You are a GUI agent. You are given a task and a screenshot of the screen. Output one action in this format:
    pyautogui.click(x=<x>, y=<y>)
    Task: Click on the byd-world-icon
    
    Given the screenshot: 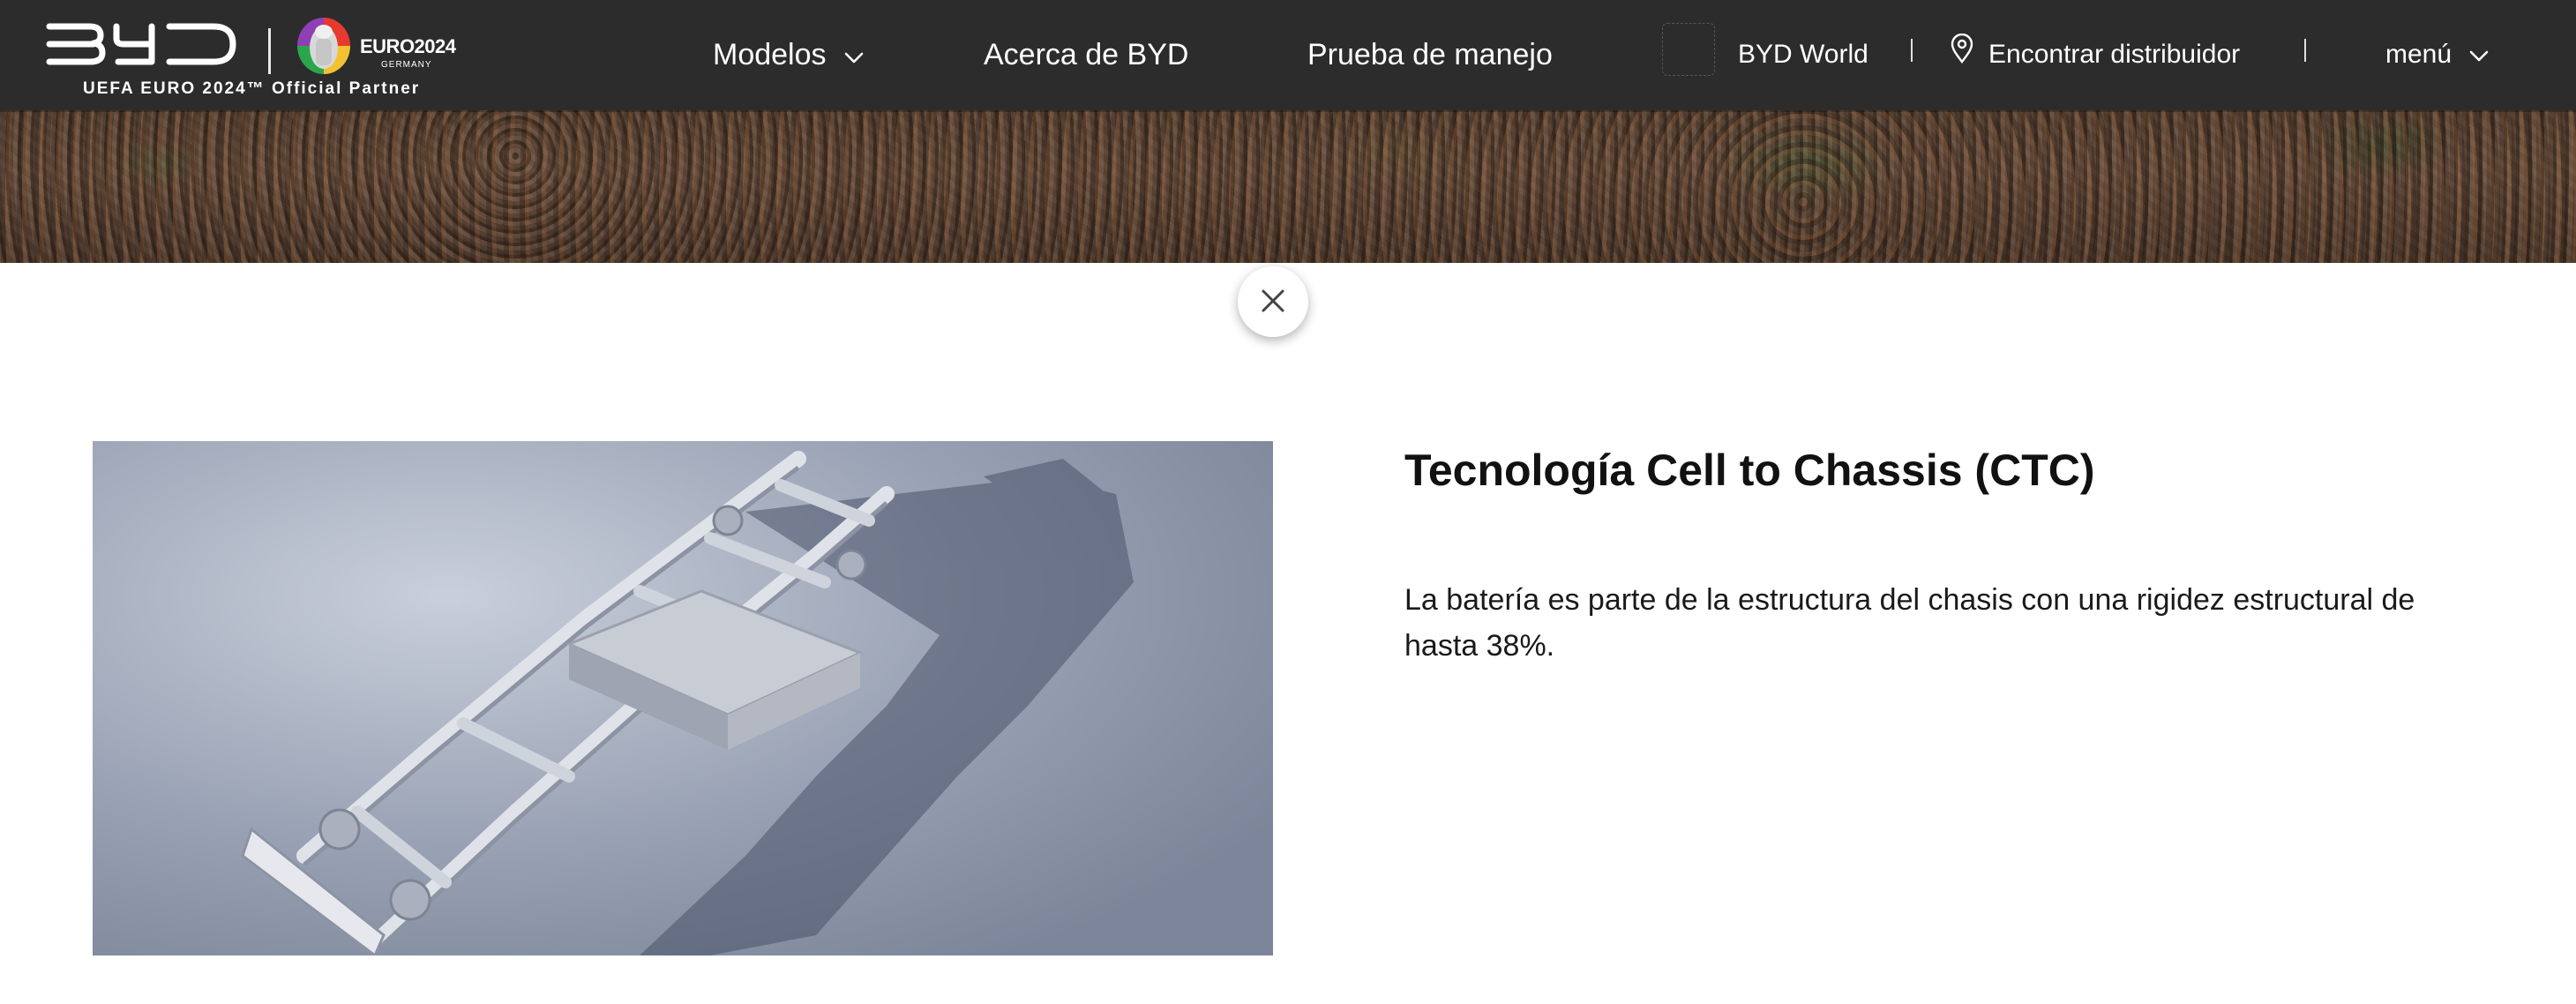 What is the action you would take?
    pyautogui.click(x=1689, y=49)
    